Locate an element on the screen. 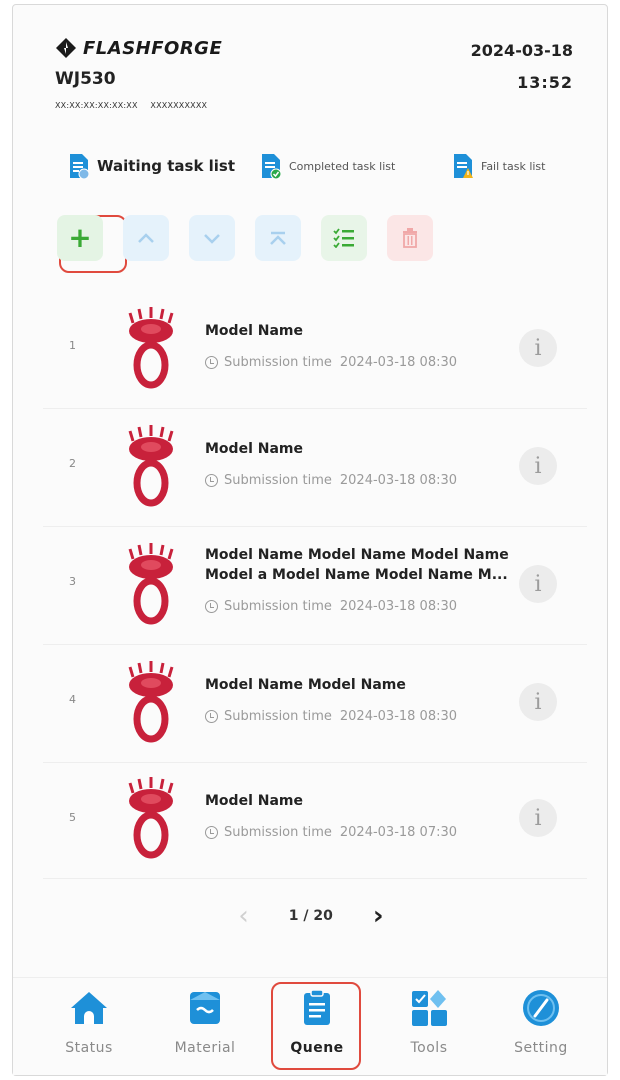 The image size is (620, 1080). task-submission: Submission time 2024-03-18 07:30 is located at coordinates (331, 832).